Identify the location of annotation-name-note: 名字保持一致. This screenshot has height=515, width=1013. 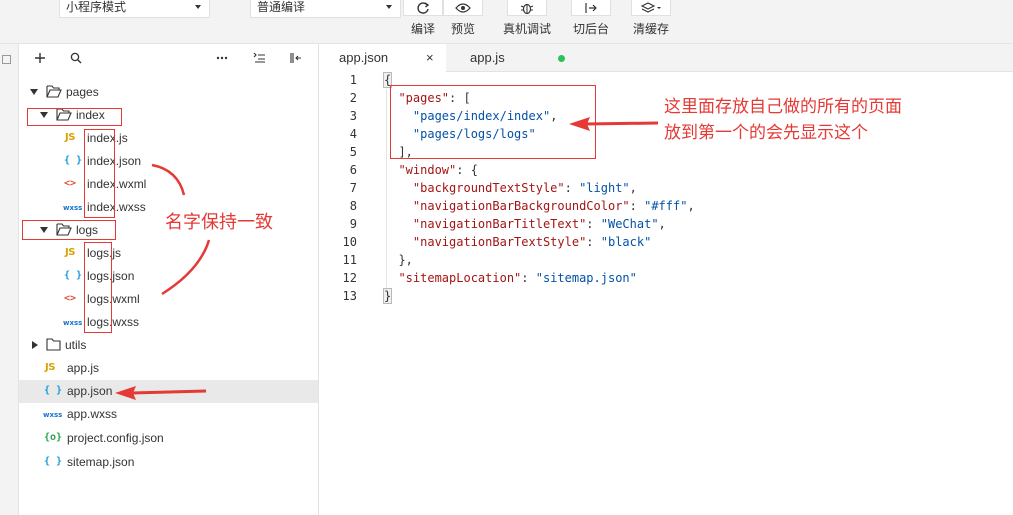
(219, 222).